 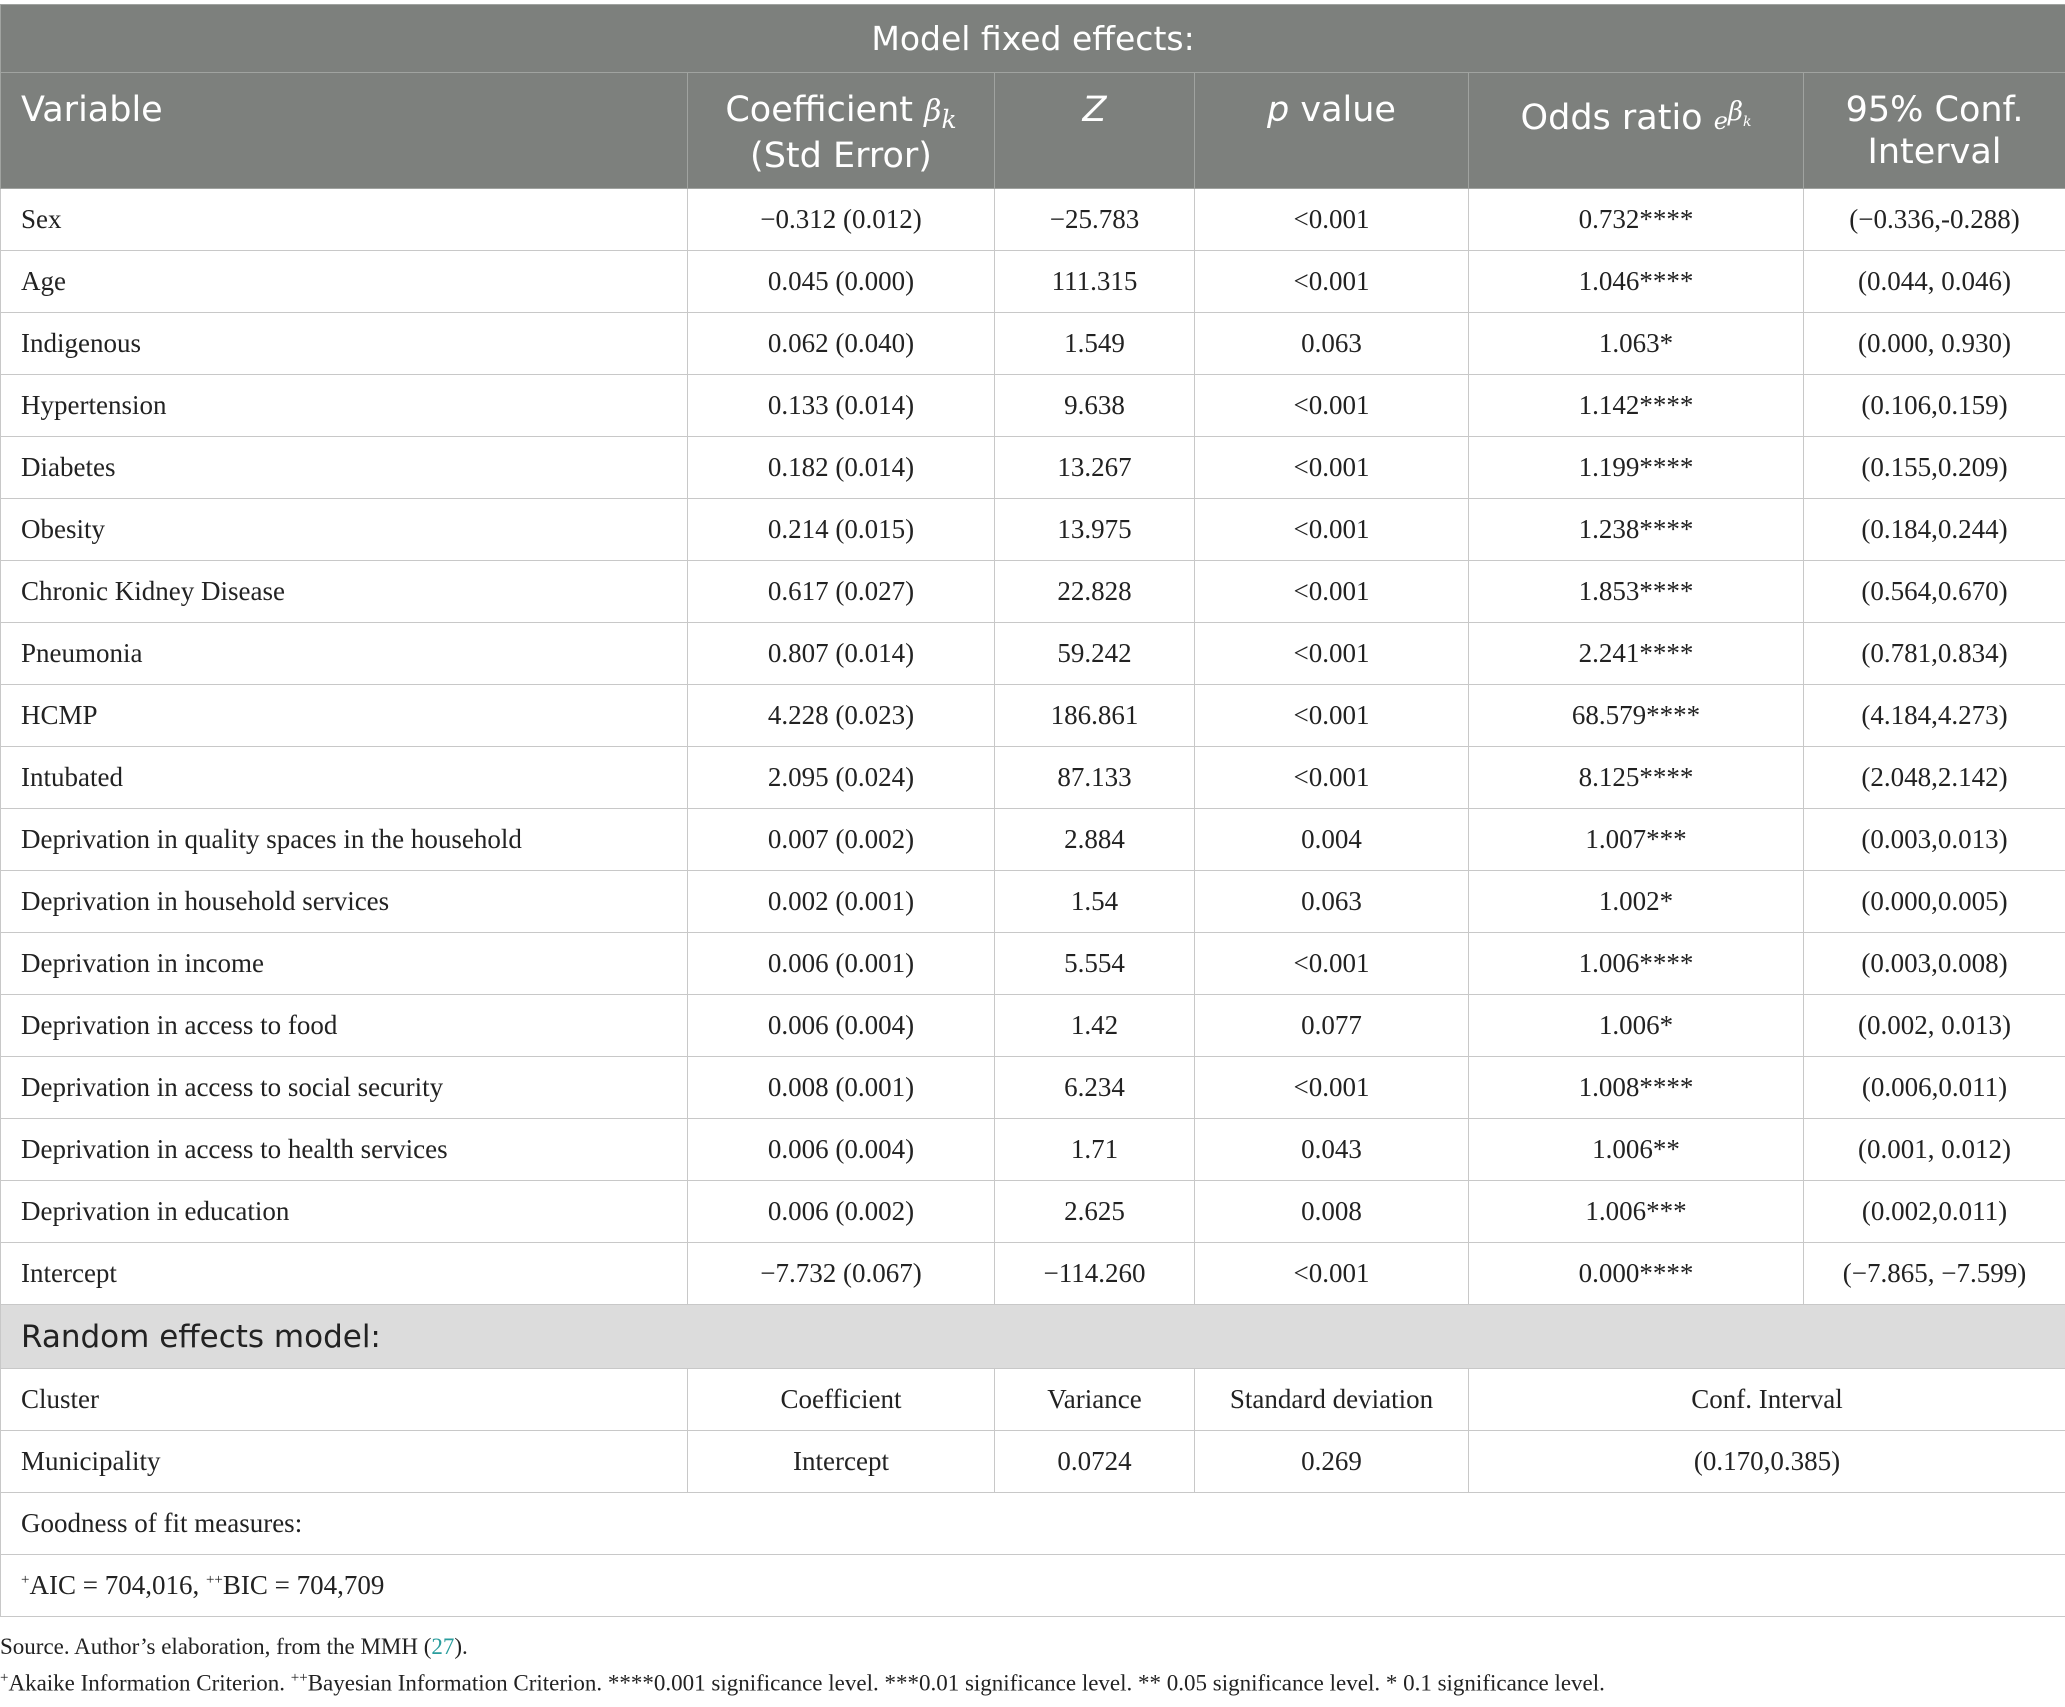 I want to click on table-title-row: Model fixed effects:, so click(x=1032, y=38).